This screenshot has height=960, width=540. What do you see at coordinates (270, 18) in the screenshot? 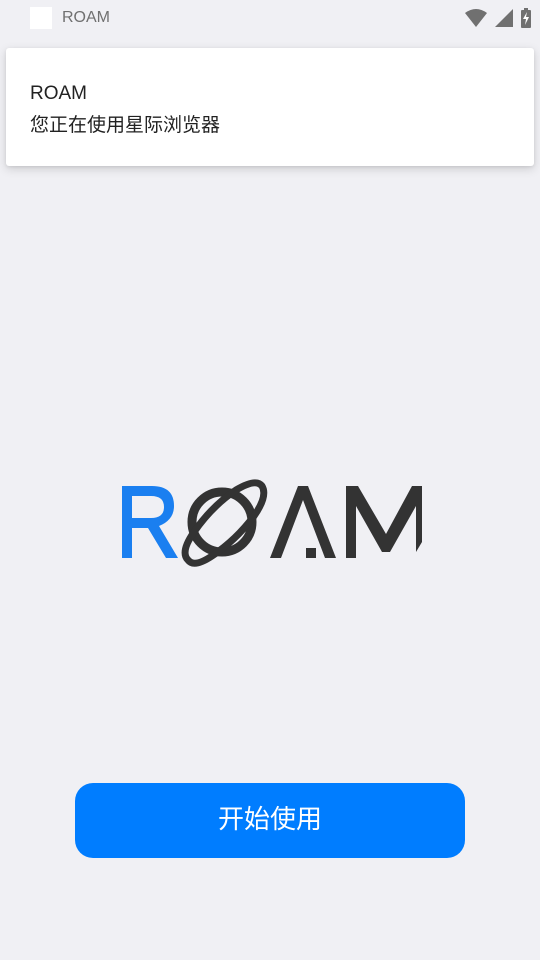
I see `status-bar: ROAM` at bounding box center [270, 18].